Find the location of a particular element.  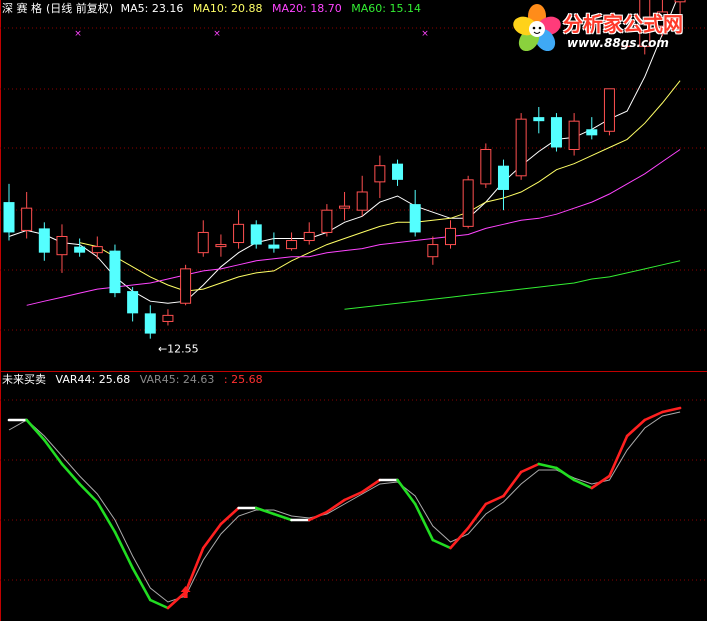

low-price-label: ←12.55 is located at coordinates (178, 349).